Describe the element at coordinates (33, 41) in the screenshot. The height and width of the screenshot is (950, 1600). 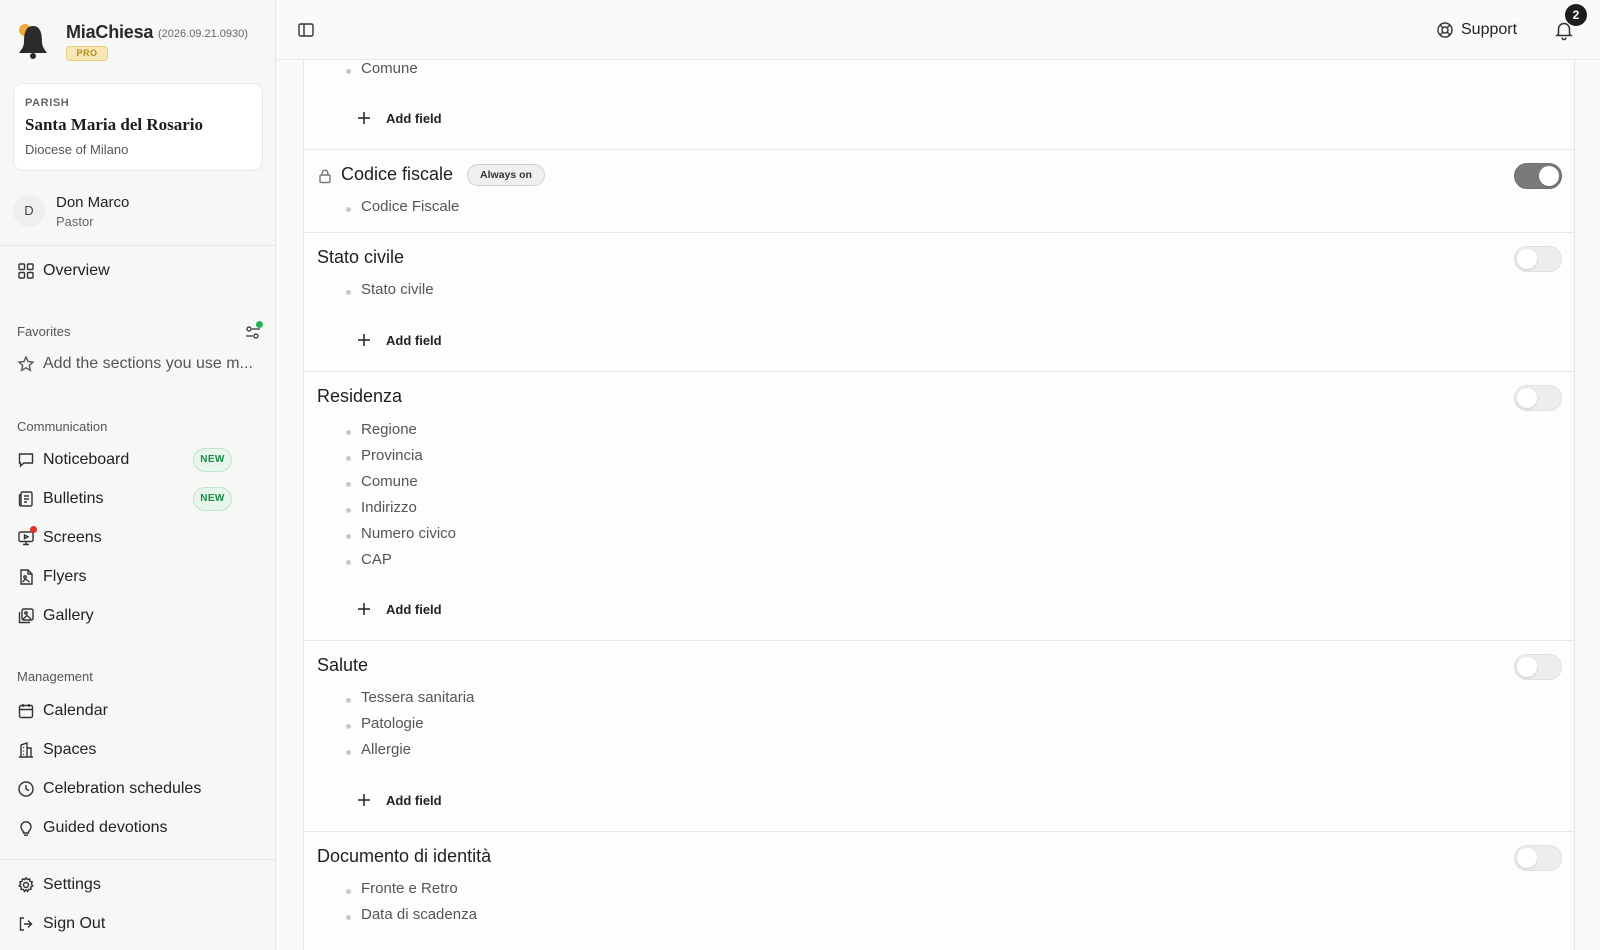
I see `bell-logo-icon` at that location.